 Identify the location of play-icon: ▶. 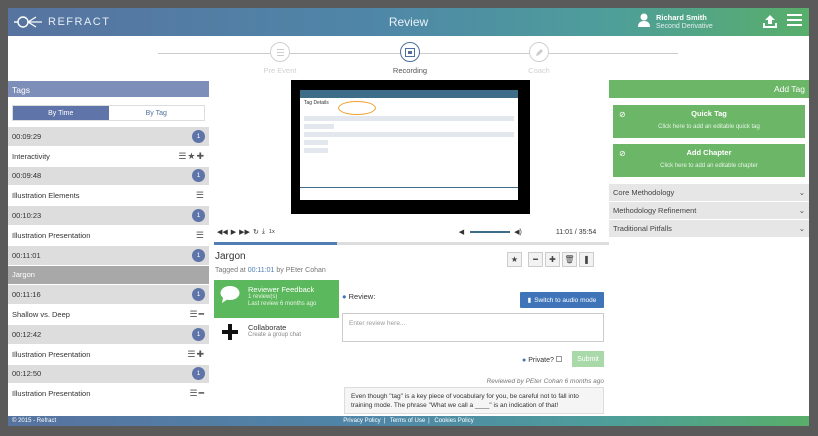
(233, 232).